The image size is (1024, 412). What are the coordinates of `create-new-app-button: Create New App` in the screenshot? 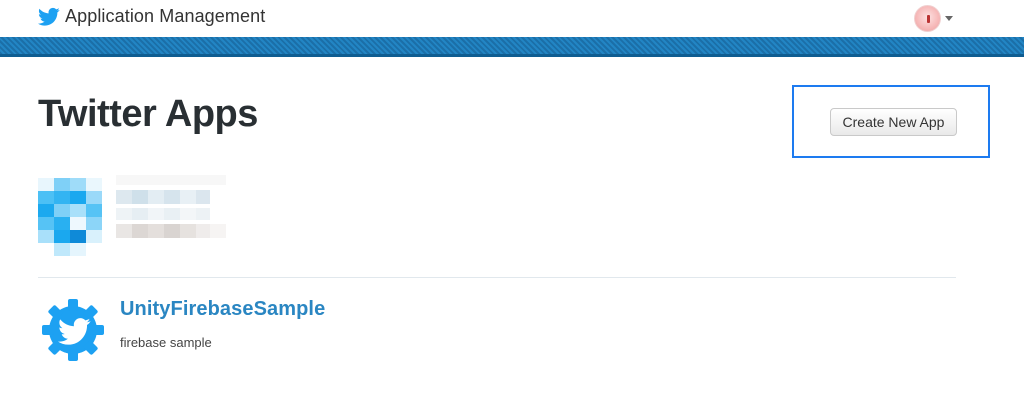 It's located at (893, 122).